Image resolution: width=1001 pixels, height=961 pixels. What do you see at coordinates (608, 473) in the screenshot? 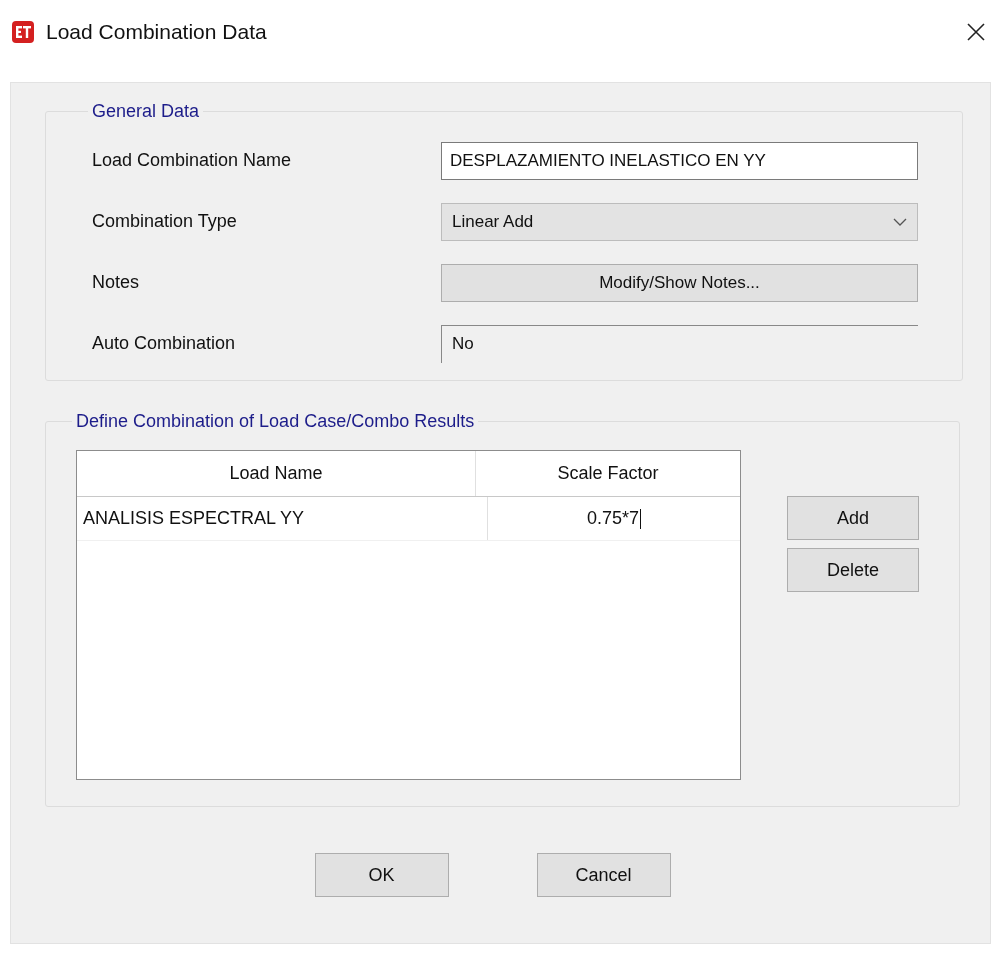
I see `column-header: Scale Factor` at bounding box center [608, 473].